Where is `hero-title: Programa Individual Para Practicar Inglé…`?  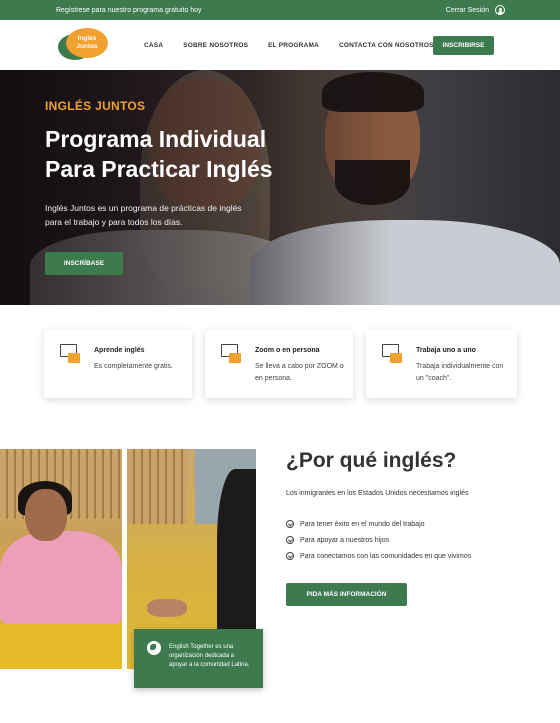
hero-title: Programa Individual Para Practicar Inglé… is located at coordinates (159, 154).